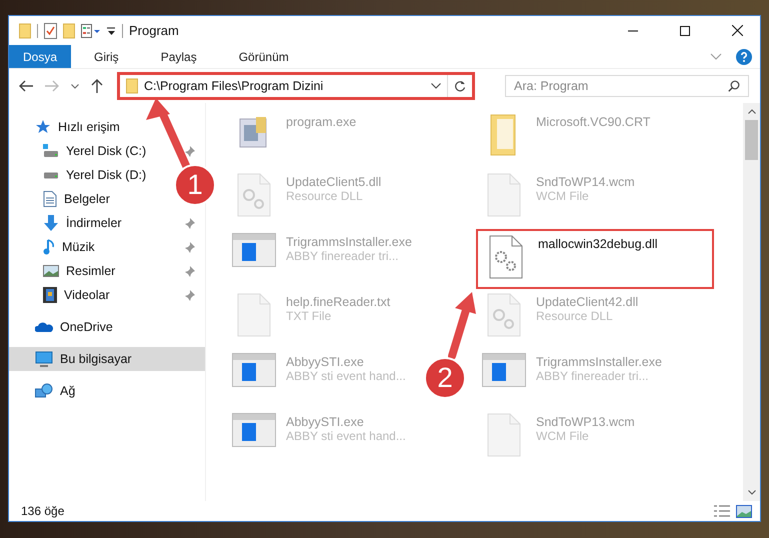 This screenshot has height=538, width=769. What do you see at coordinates (87, 295) in the screenshot?
I see `nav-label: Videolar` at bounding box center [87, 295].